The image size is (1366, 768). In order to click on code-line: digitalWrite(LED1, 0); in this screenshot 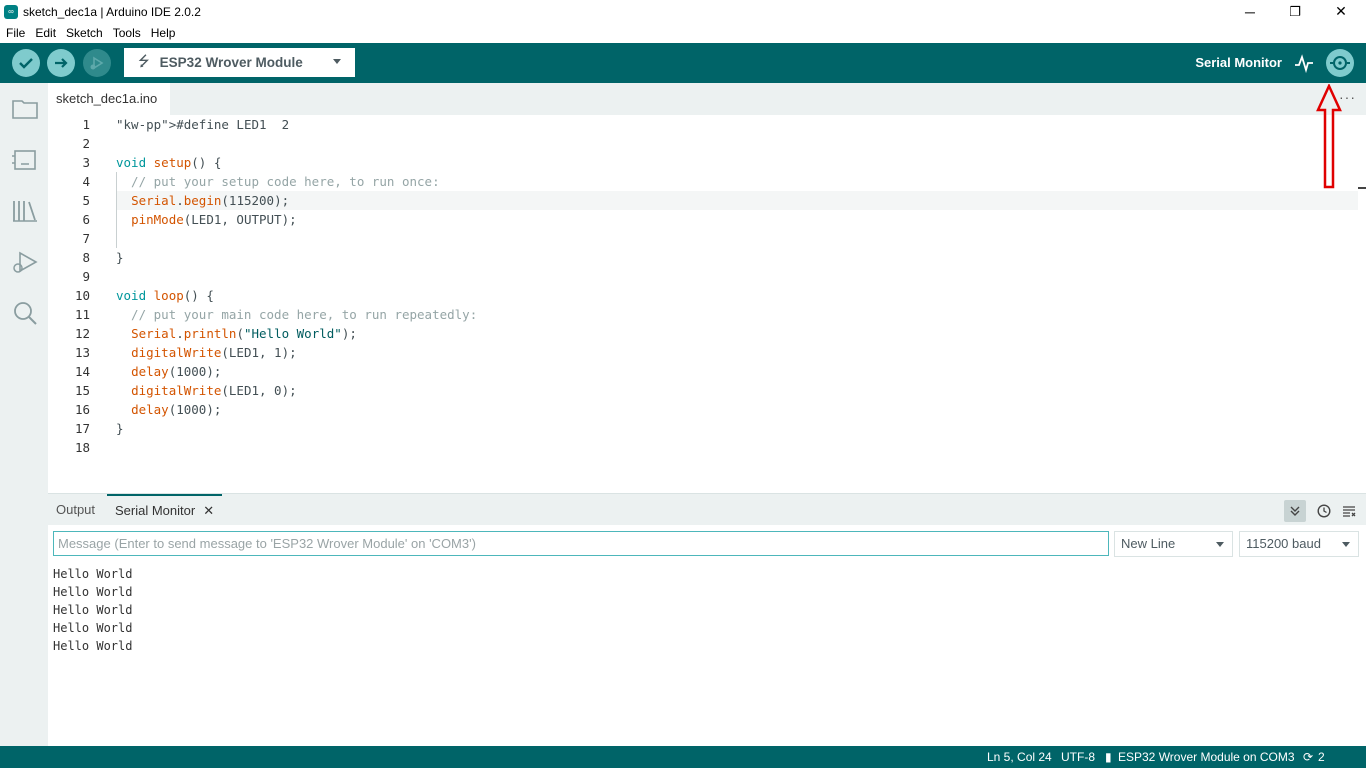, I will do `click(206, 390)`.